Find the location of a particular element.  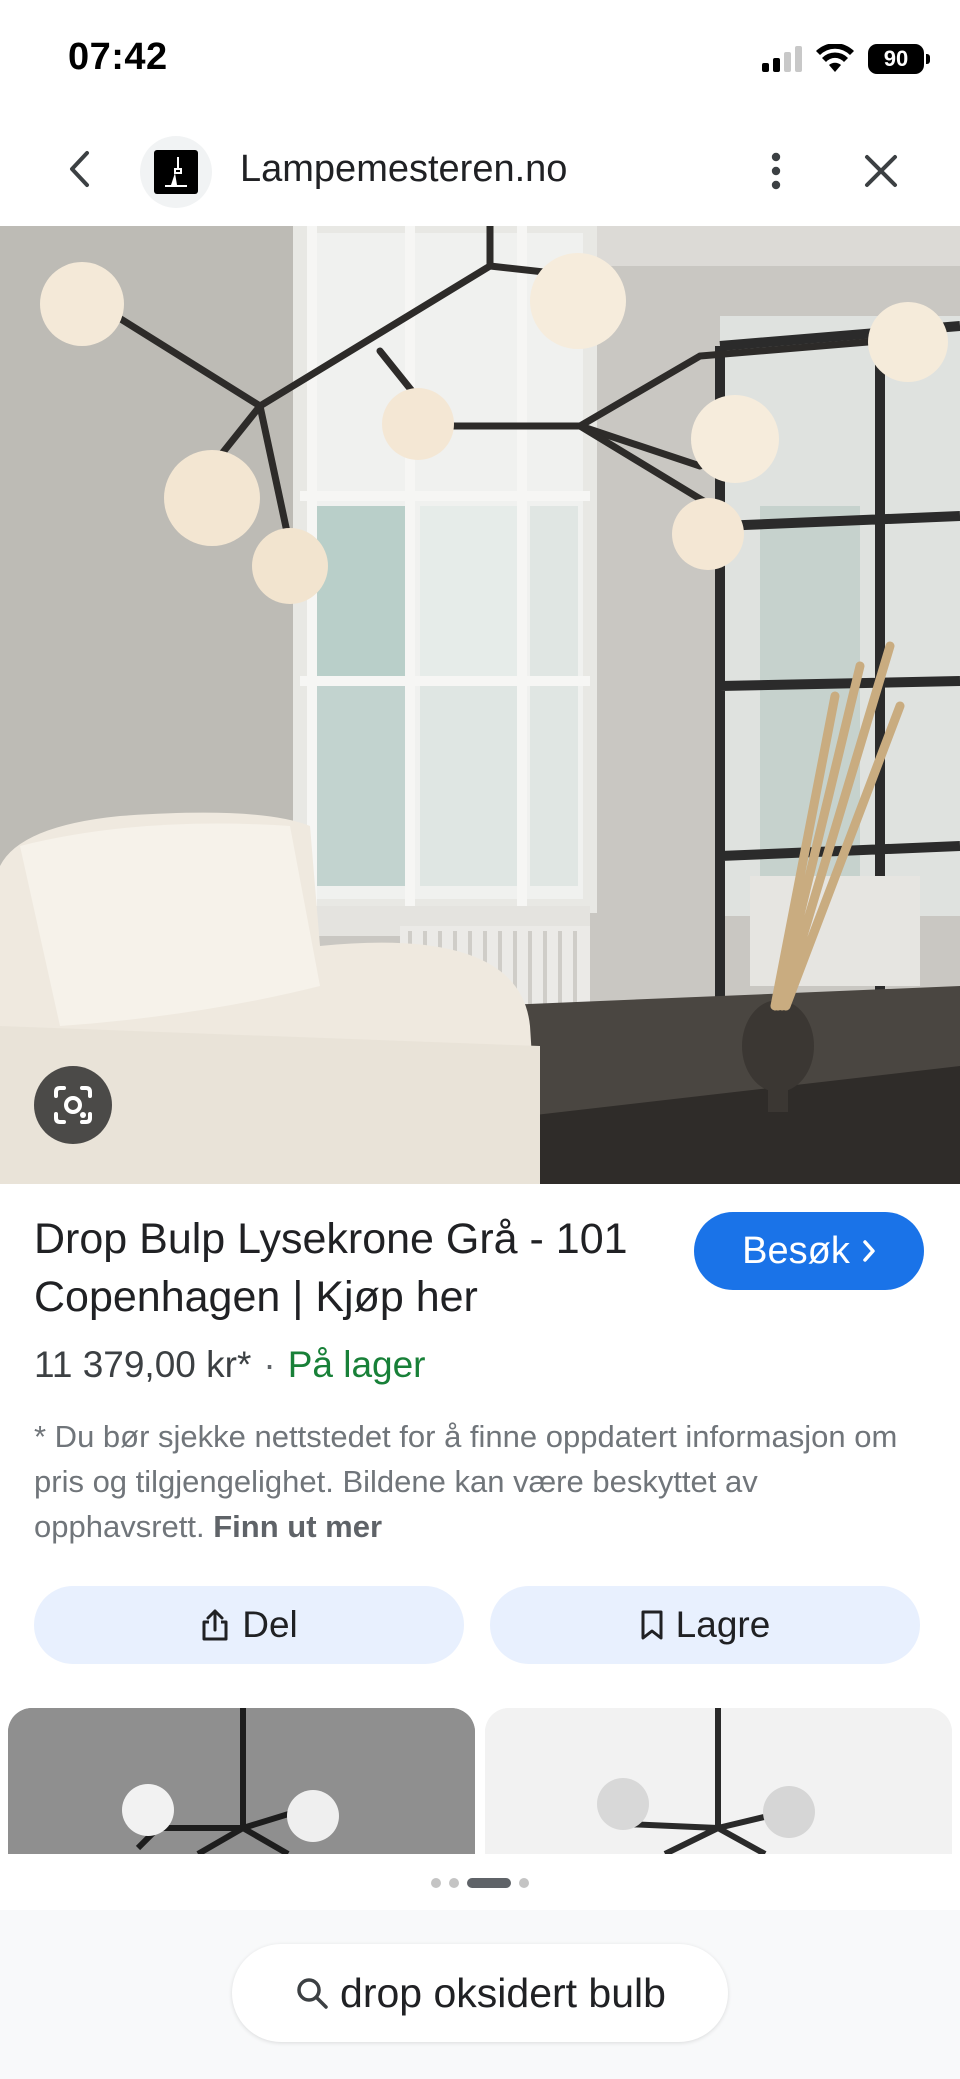

search-icon is located at coordinates (312, 1993).